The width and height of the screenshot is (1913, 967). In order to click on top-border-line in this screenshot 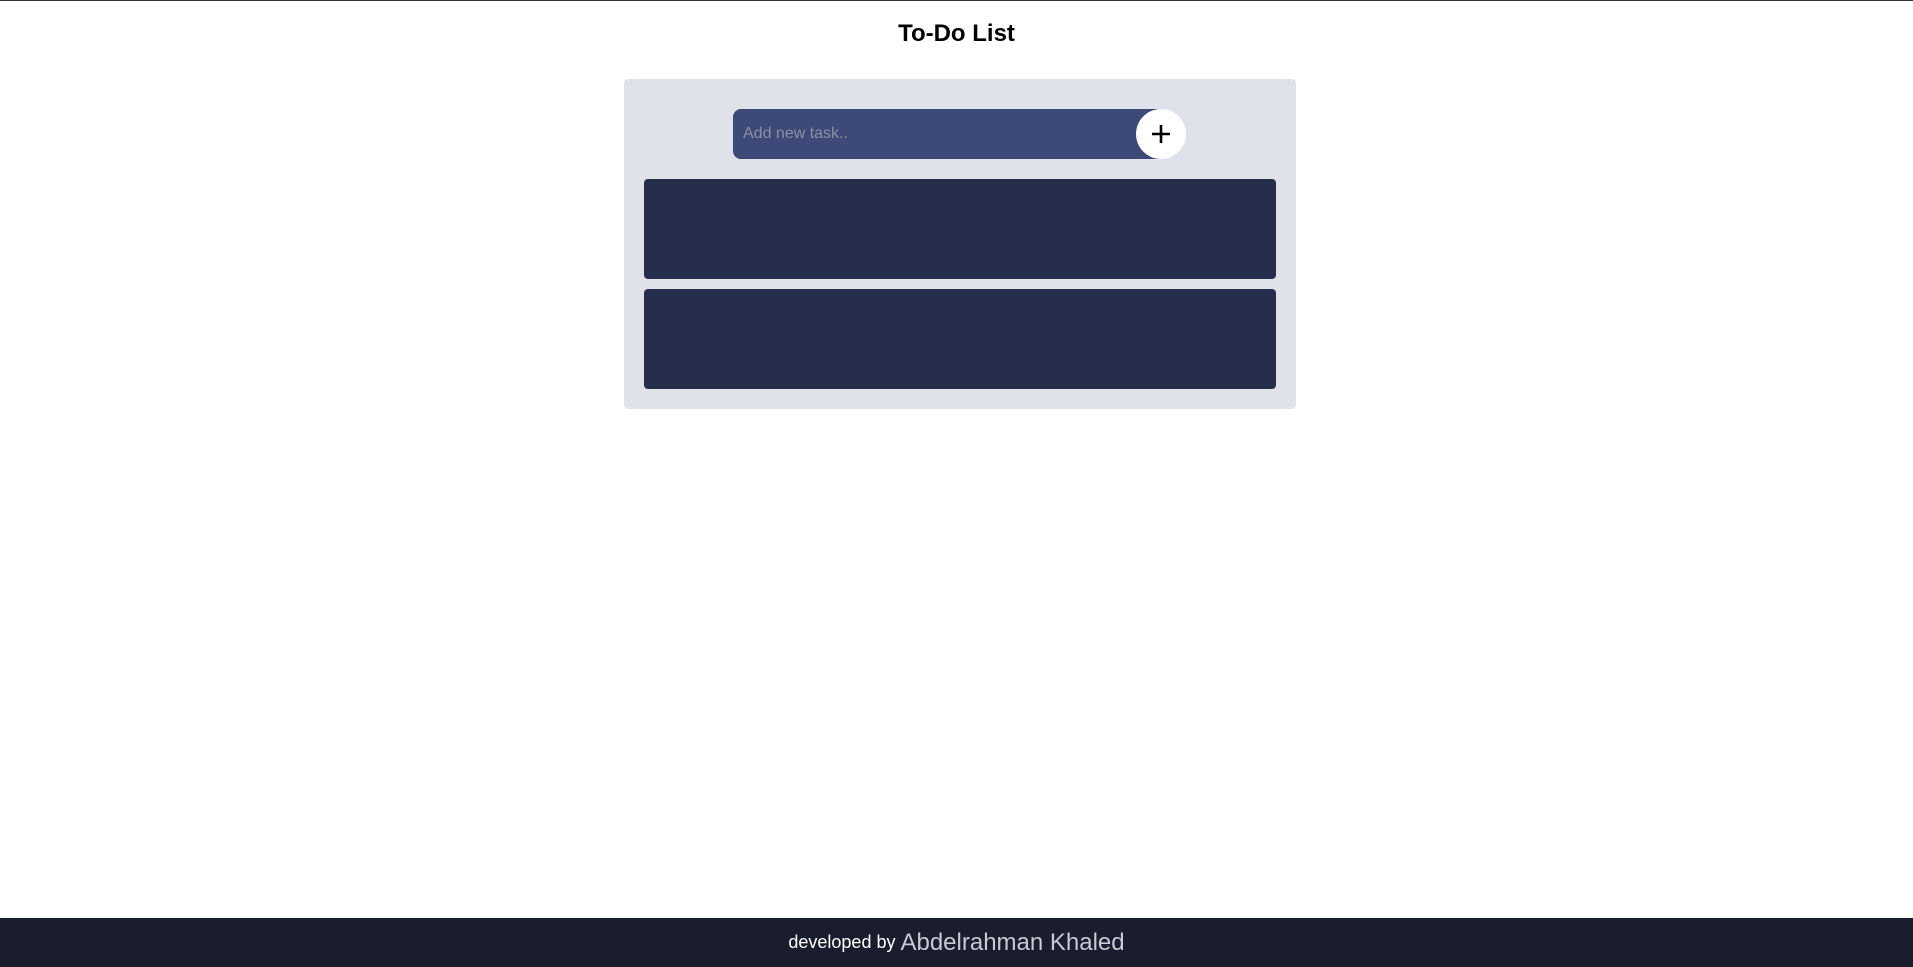, I will do `click(956, 0)`.